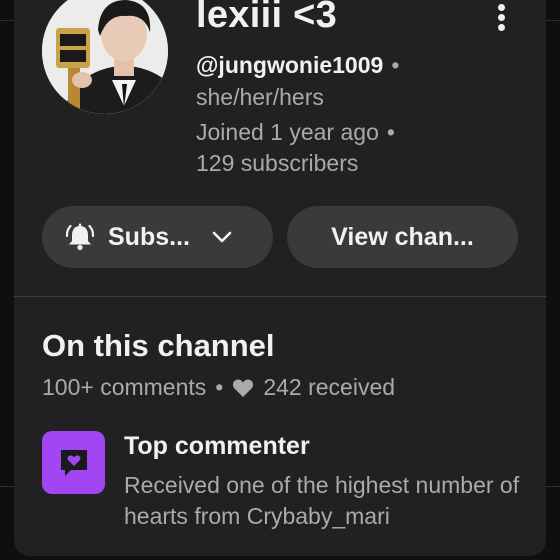  What do you see at coordinates (222, 237) in the screenshot?
I see `chevron-down-icon` at bounding box center [222, 237].